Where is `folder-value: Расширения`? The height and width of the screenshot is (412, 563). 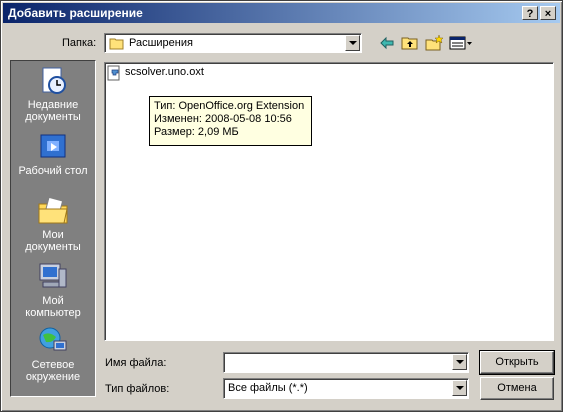
folder-value: Расширения is located at coordinates (161, 43).